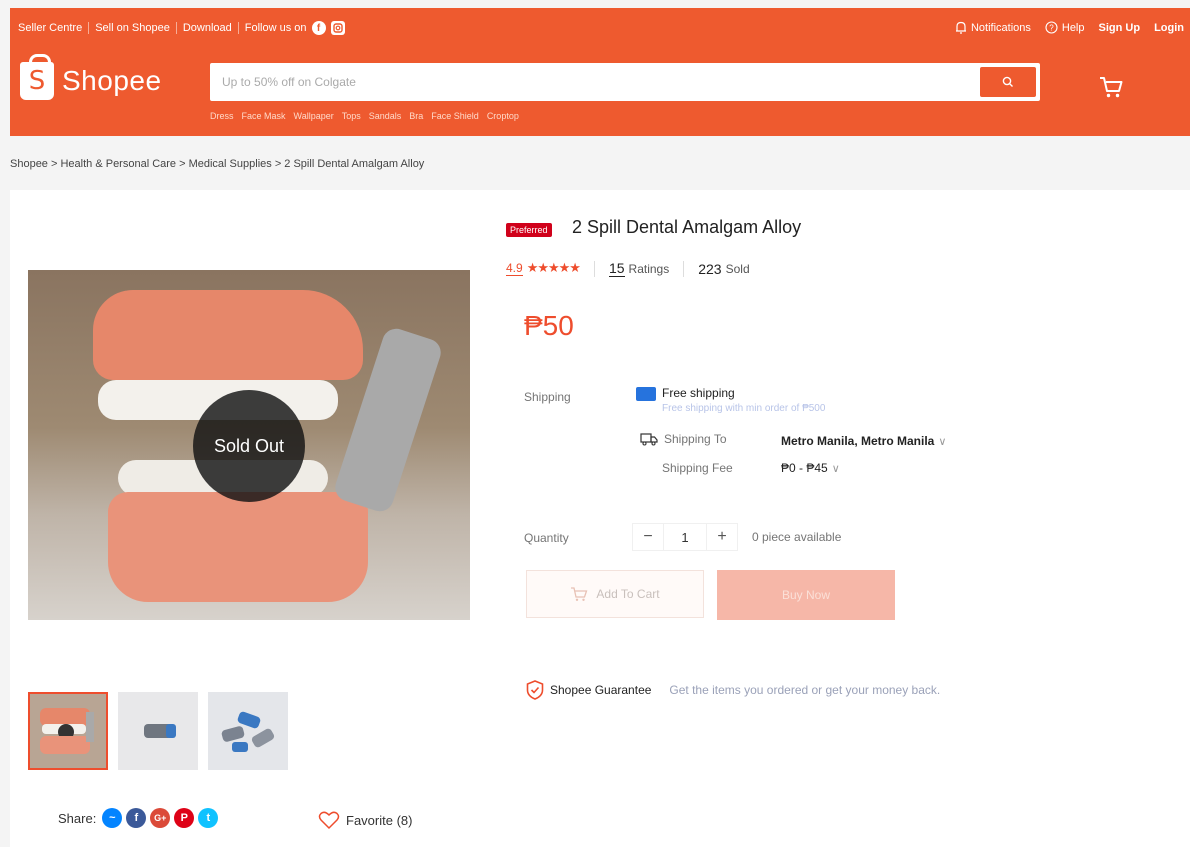 This screenshot has width=1190, height=847. What do you see at coordinates (329, 820) in the screenshot?
I see `heart-icon` at bounding box center [329, 820].